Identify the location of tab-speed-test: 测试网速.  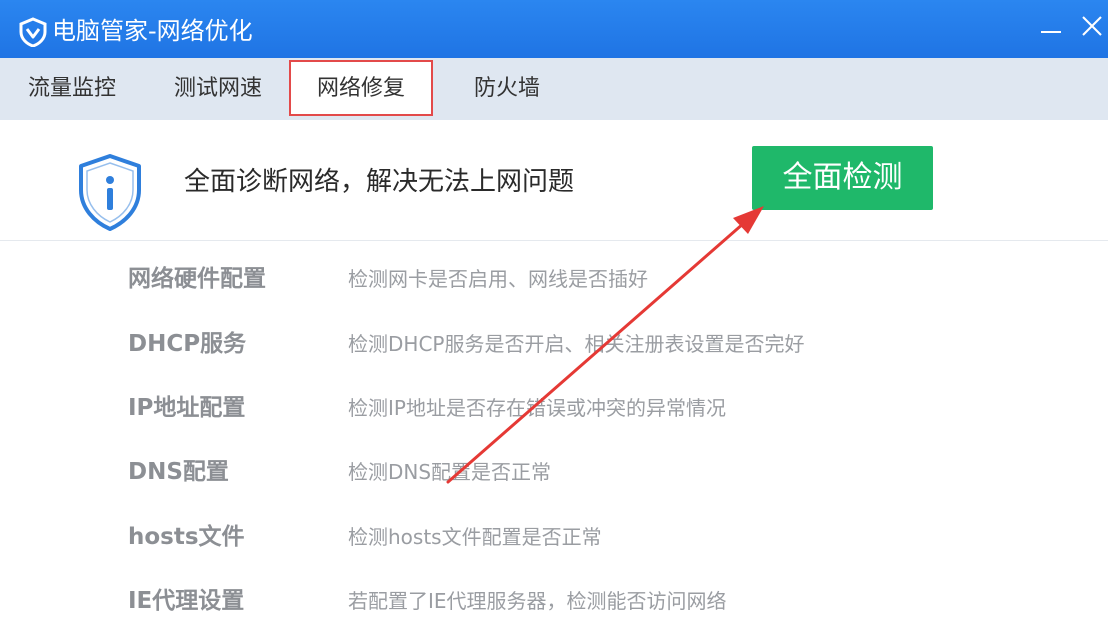
(218, 89).